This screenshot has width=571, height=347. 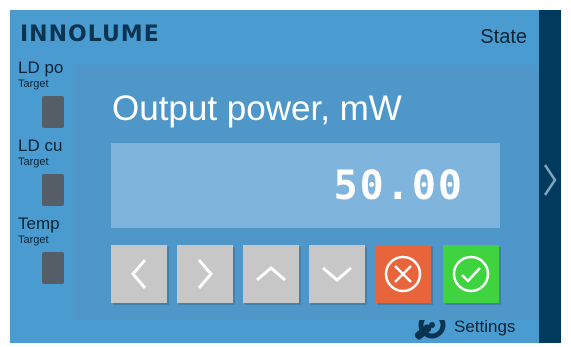 I want to click on dialog-title: Output power, mW, so click(x=257, y=108).